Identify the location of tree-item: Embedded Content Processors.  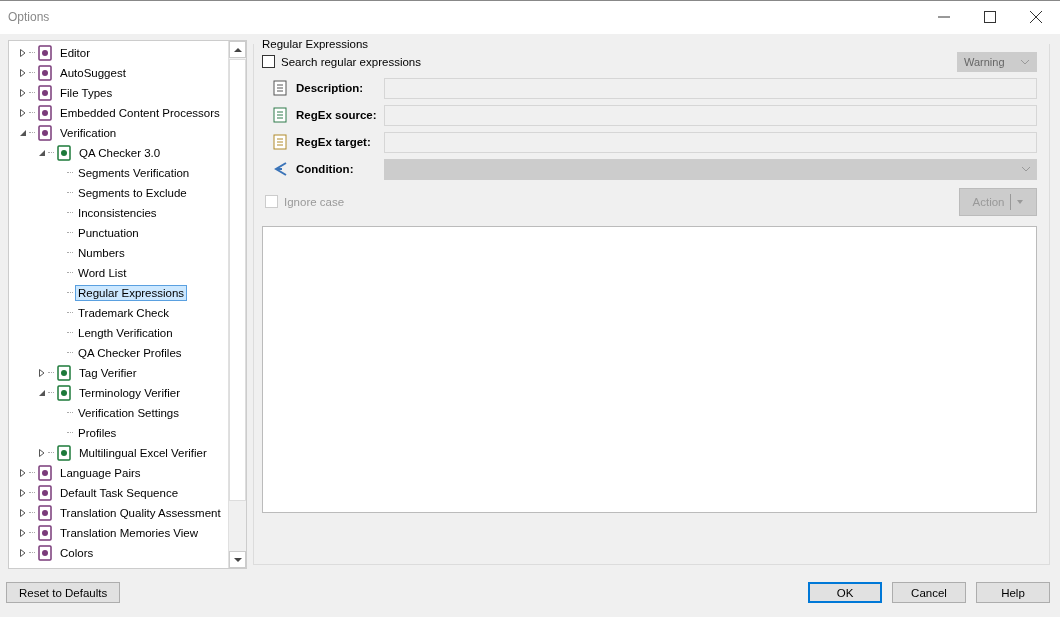
(140, 112).